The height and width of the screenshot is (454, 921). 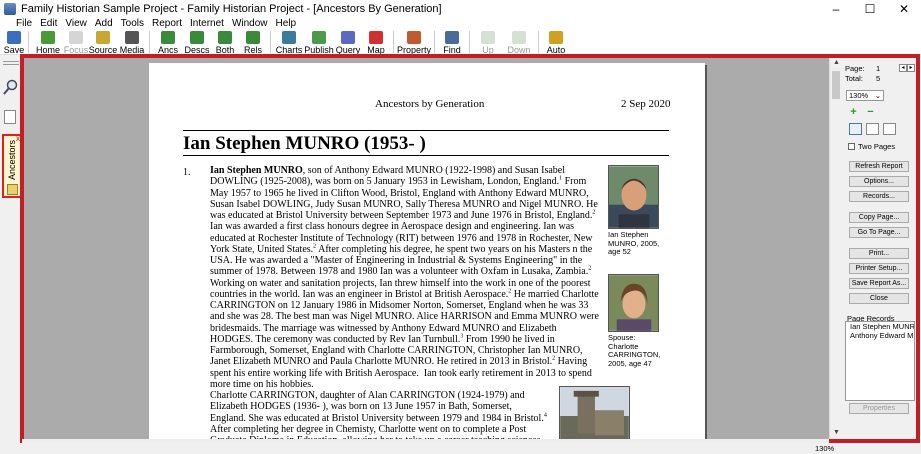 What do you see at coordinates (104, 23) in the screenshot?
I see `menu-add: Add` at bounding box center [104, 23].